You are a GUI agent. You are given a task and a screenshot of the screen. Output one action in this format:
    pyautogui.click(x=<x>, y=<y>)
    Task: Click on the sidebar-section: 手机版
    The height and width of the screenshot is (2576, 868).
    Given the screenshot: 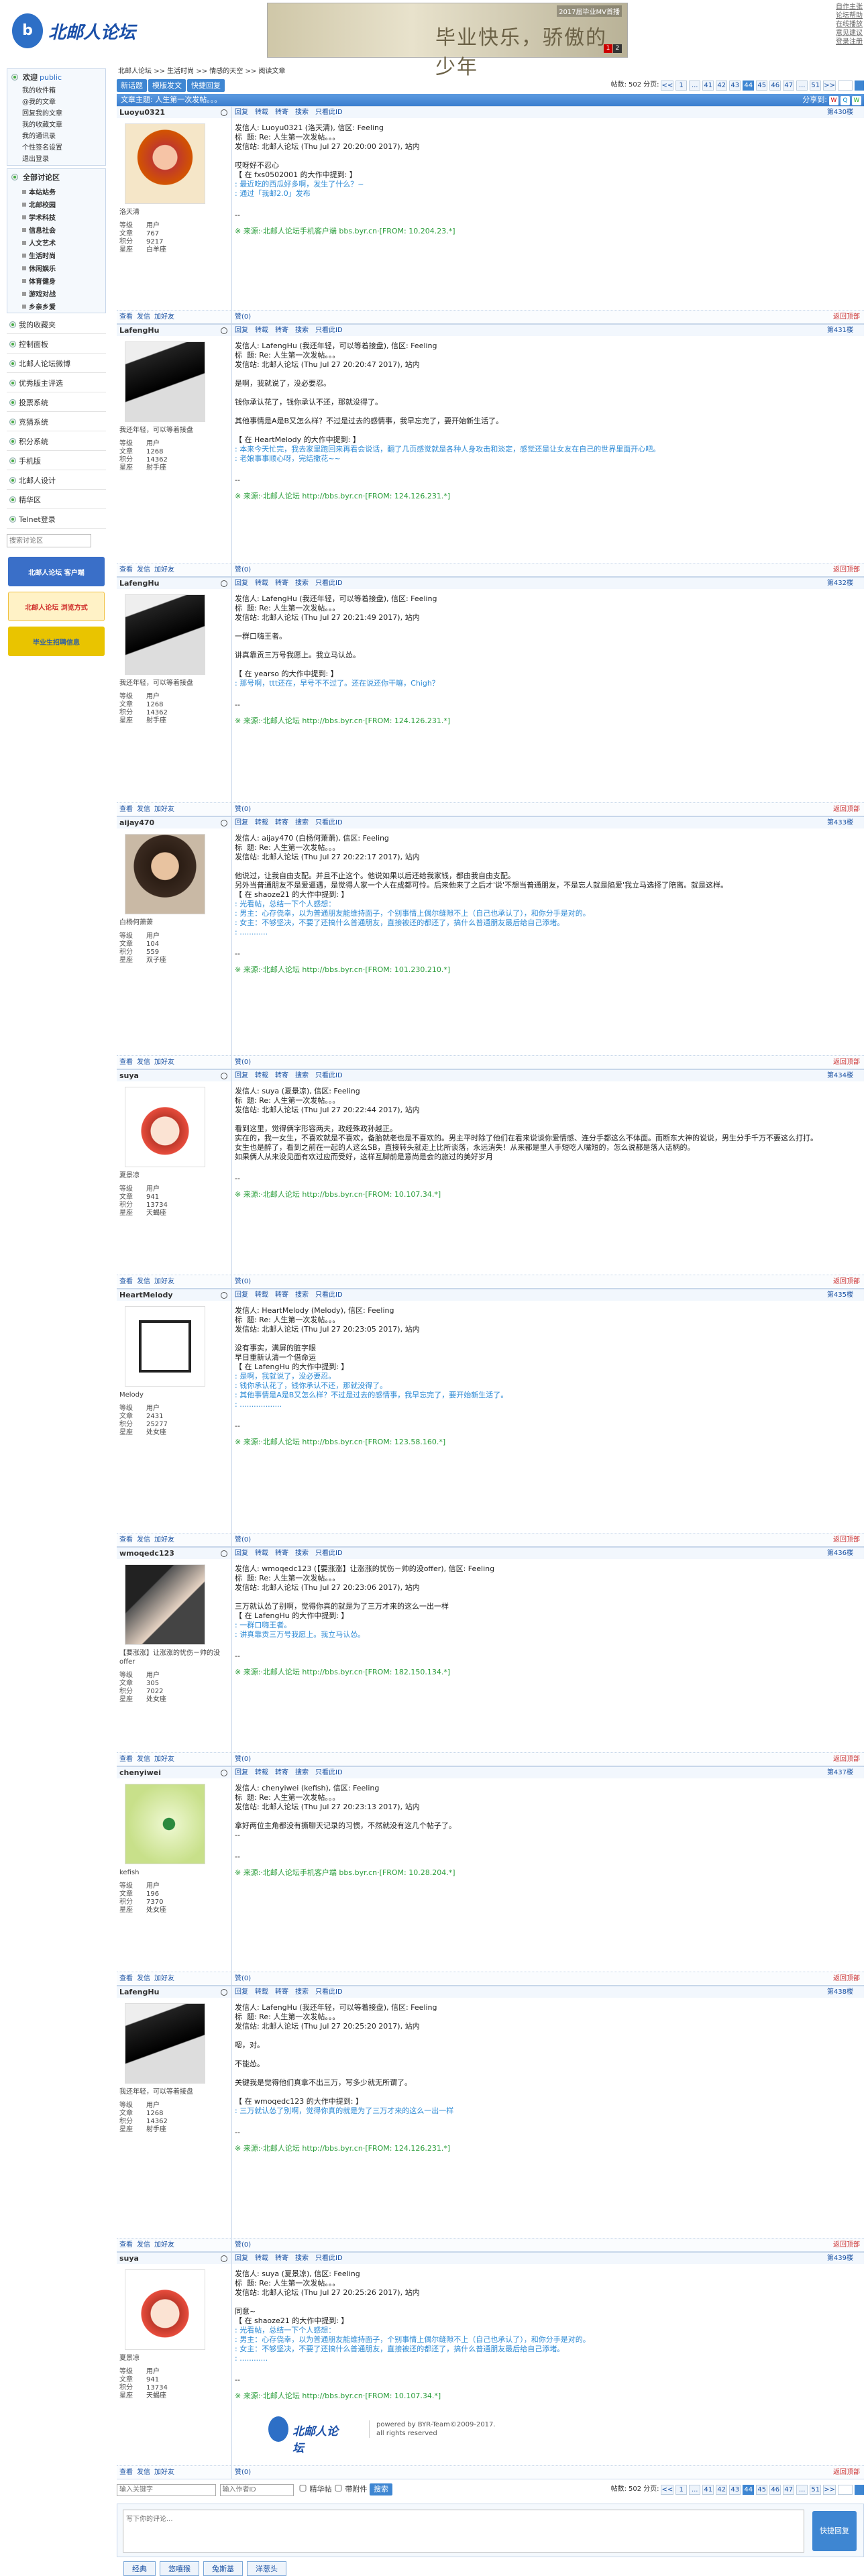 What is the action you would take?
    pyautogui.click(x=56, y=461)
    